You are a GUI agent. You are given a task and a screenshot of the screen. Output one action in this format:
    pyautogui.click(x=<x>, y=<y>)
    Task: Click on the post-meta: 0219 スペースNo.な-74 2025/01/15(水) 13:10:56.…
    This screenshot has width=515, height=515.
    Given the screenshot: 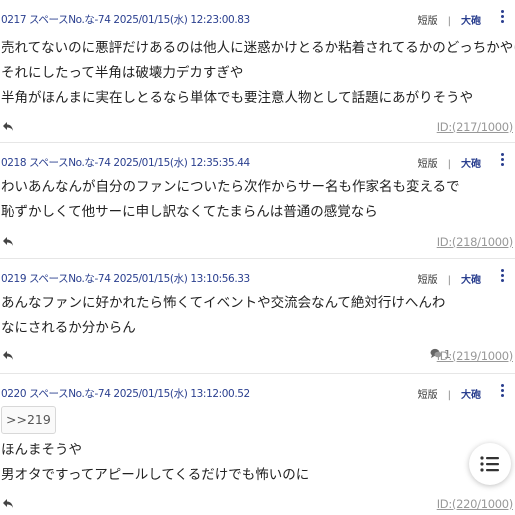 What is the action you would take?
    pyautogui.click(x=125, y=279)
    